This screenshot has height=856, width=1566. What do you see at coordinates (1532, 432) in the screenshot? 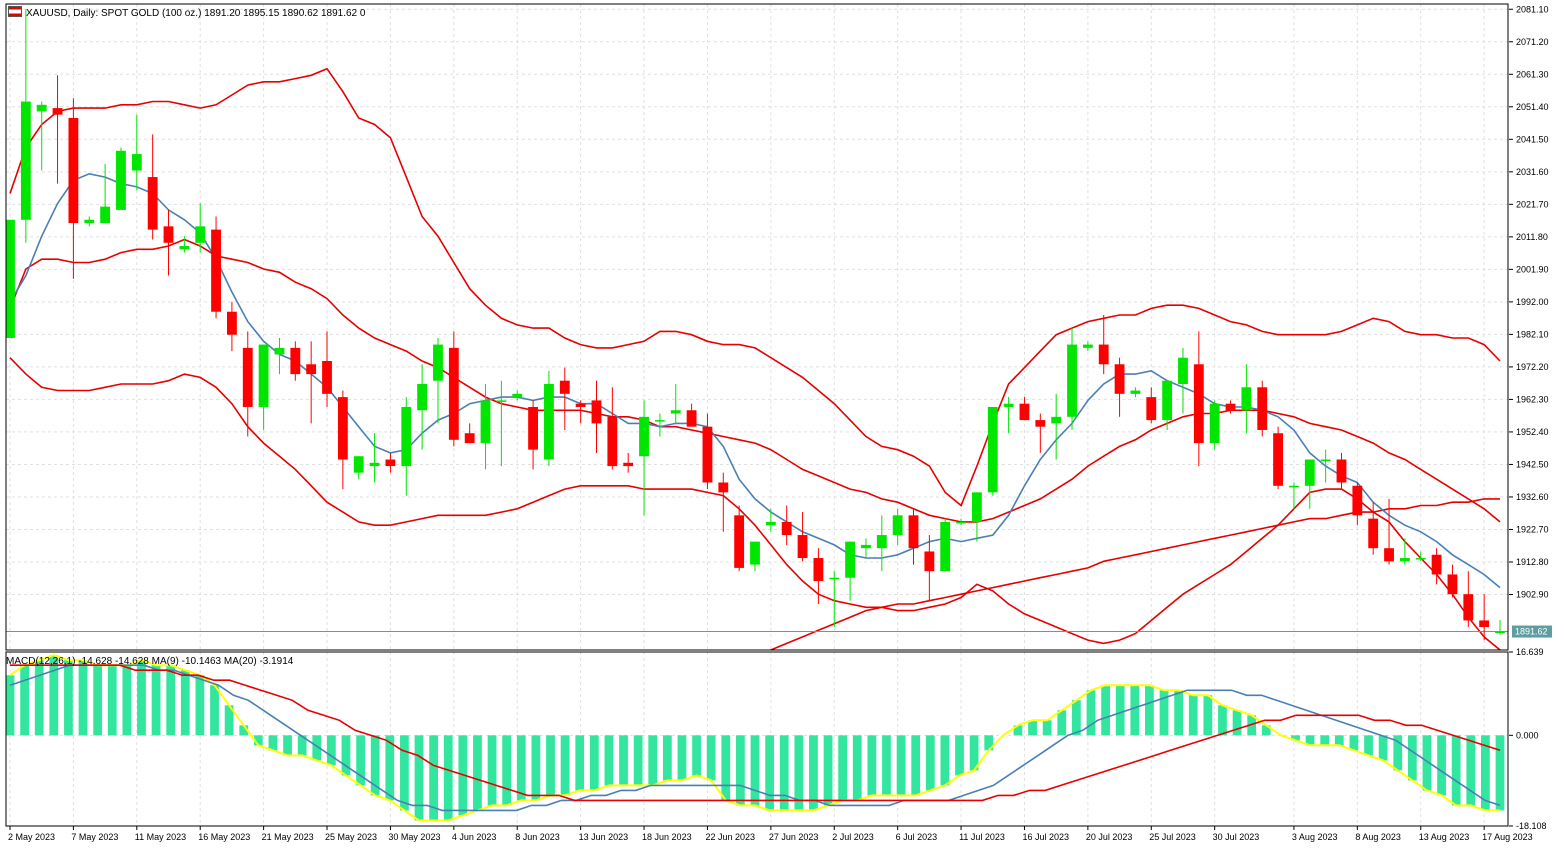
I see `y-tick-label: 1952.40` at bounding box center [1532, 432].